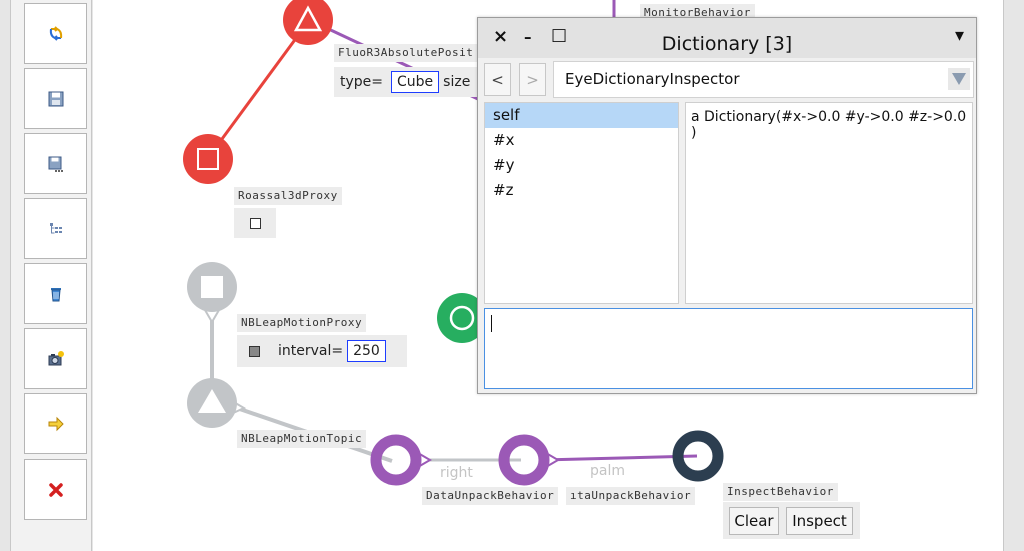 The image size is (1024, 551). Describe the element at coordinates (491, 323) in the screenshot. I see `text-caret` at that location.